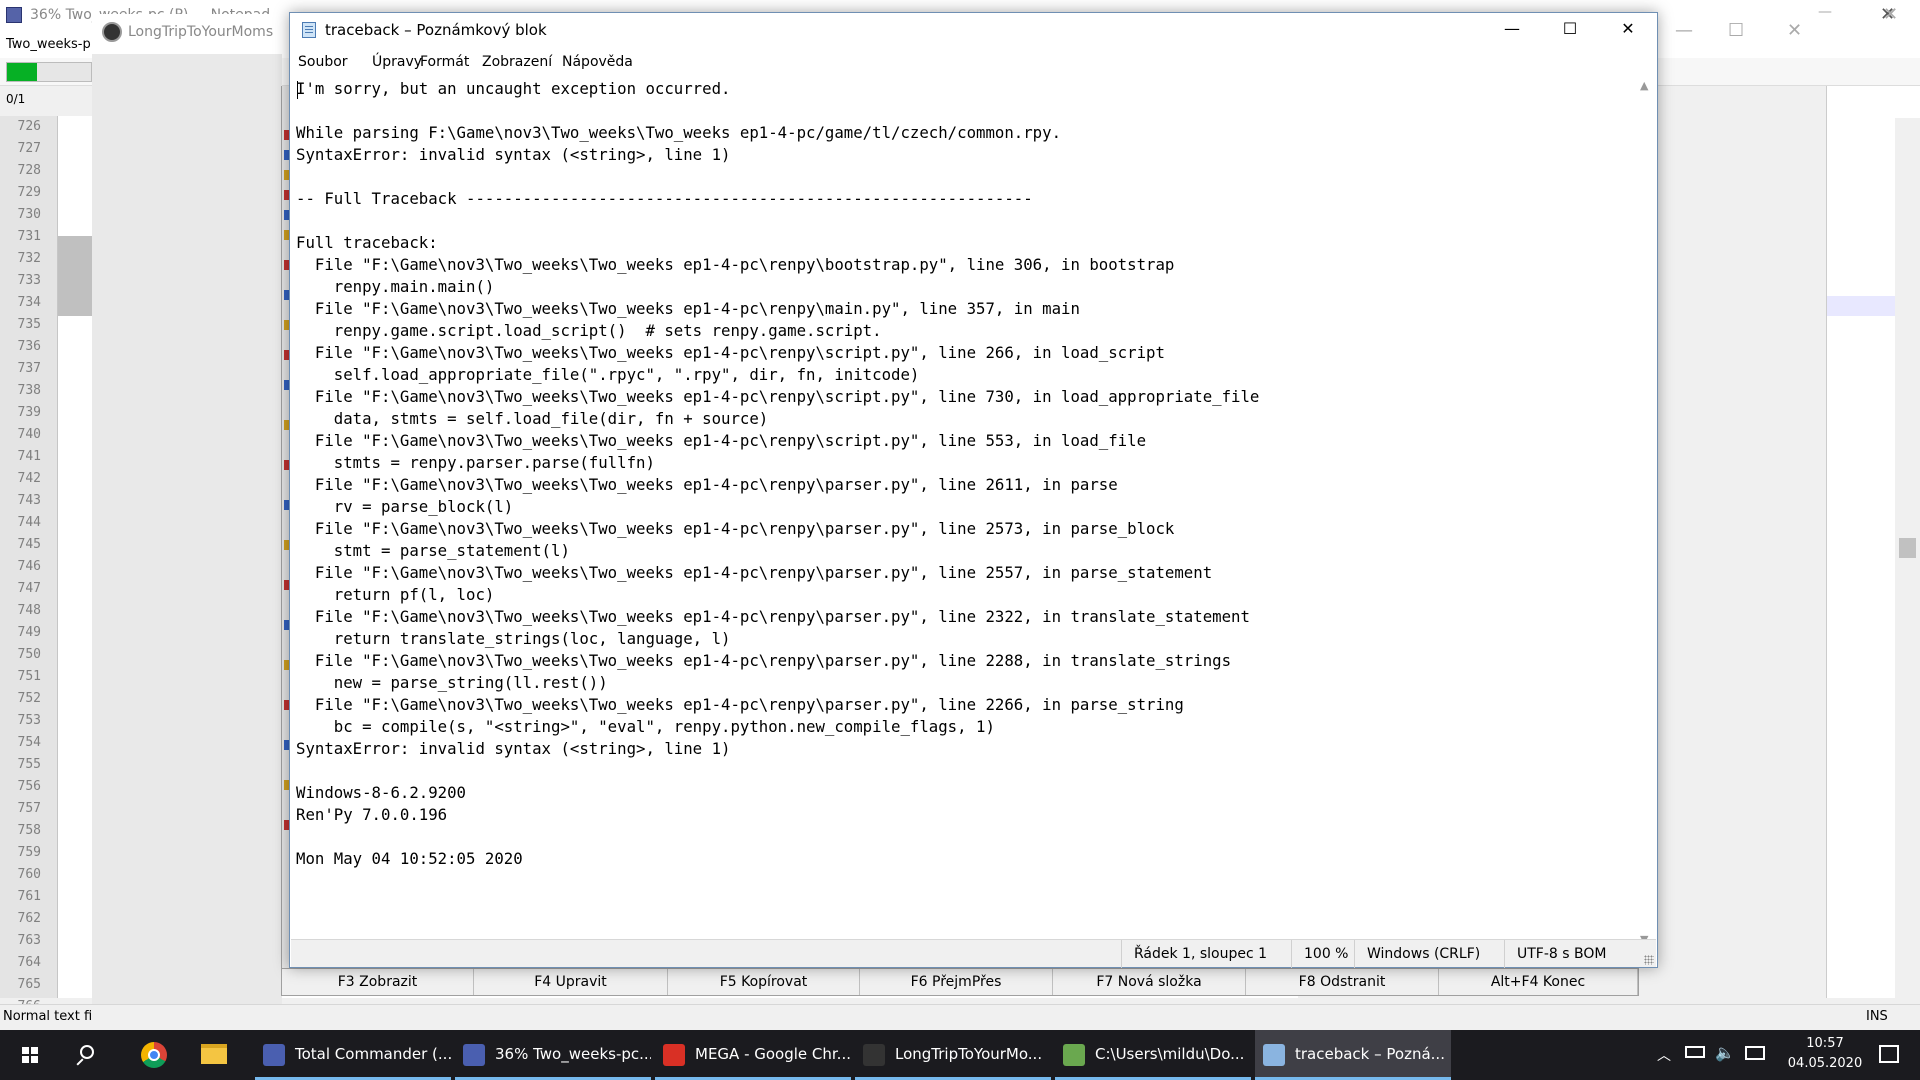 The height and width of the screenshot is (1080, 1920). Describe the element at coordinates (1342, 982) in the screenshot. I see `tc-fkey-button: F8 Odstranit` at that location.